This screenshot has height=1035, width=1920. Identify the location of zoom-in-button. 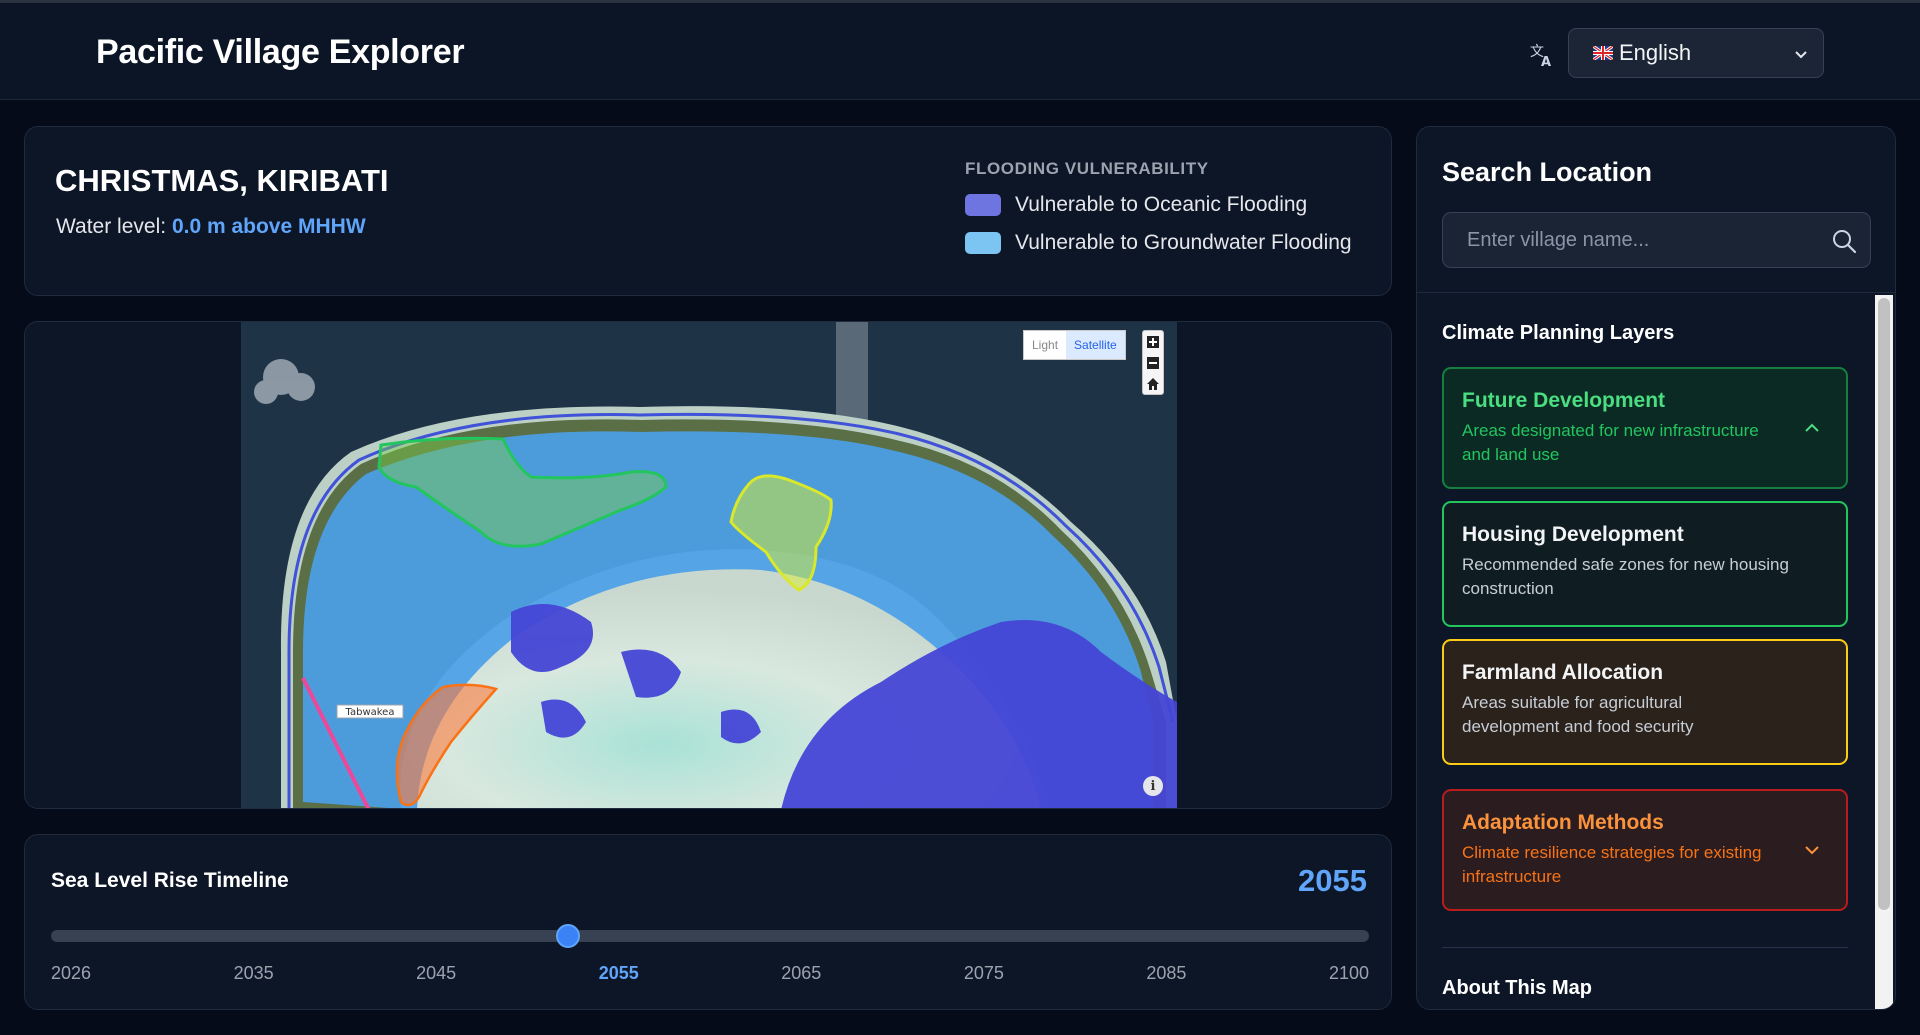
(1153, 341).